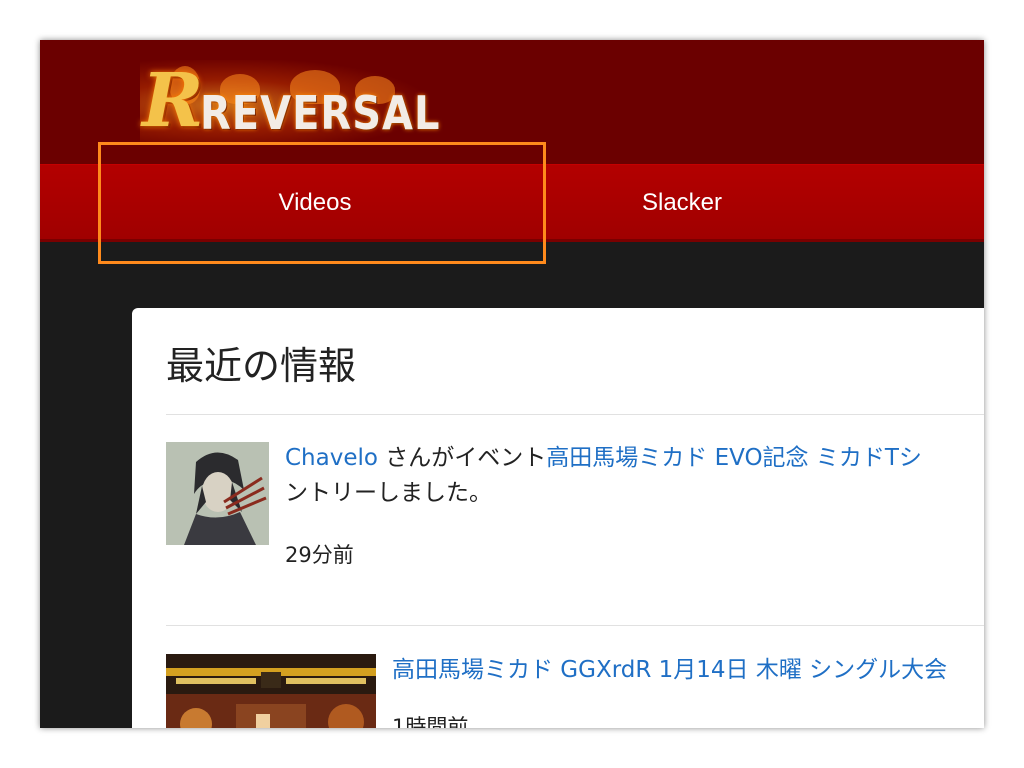 This screenshot has height=768, width=1024. I want to click on activity-entry-text: Chavelo さんがイベント高田馬場ミカド EVO記念 ミカドTシ, so click(603, 458).